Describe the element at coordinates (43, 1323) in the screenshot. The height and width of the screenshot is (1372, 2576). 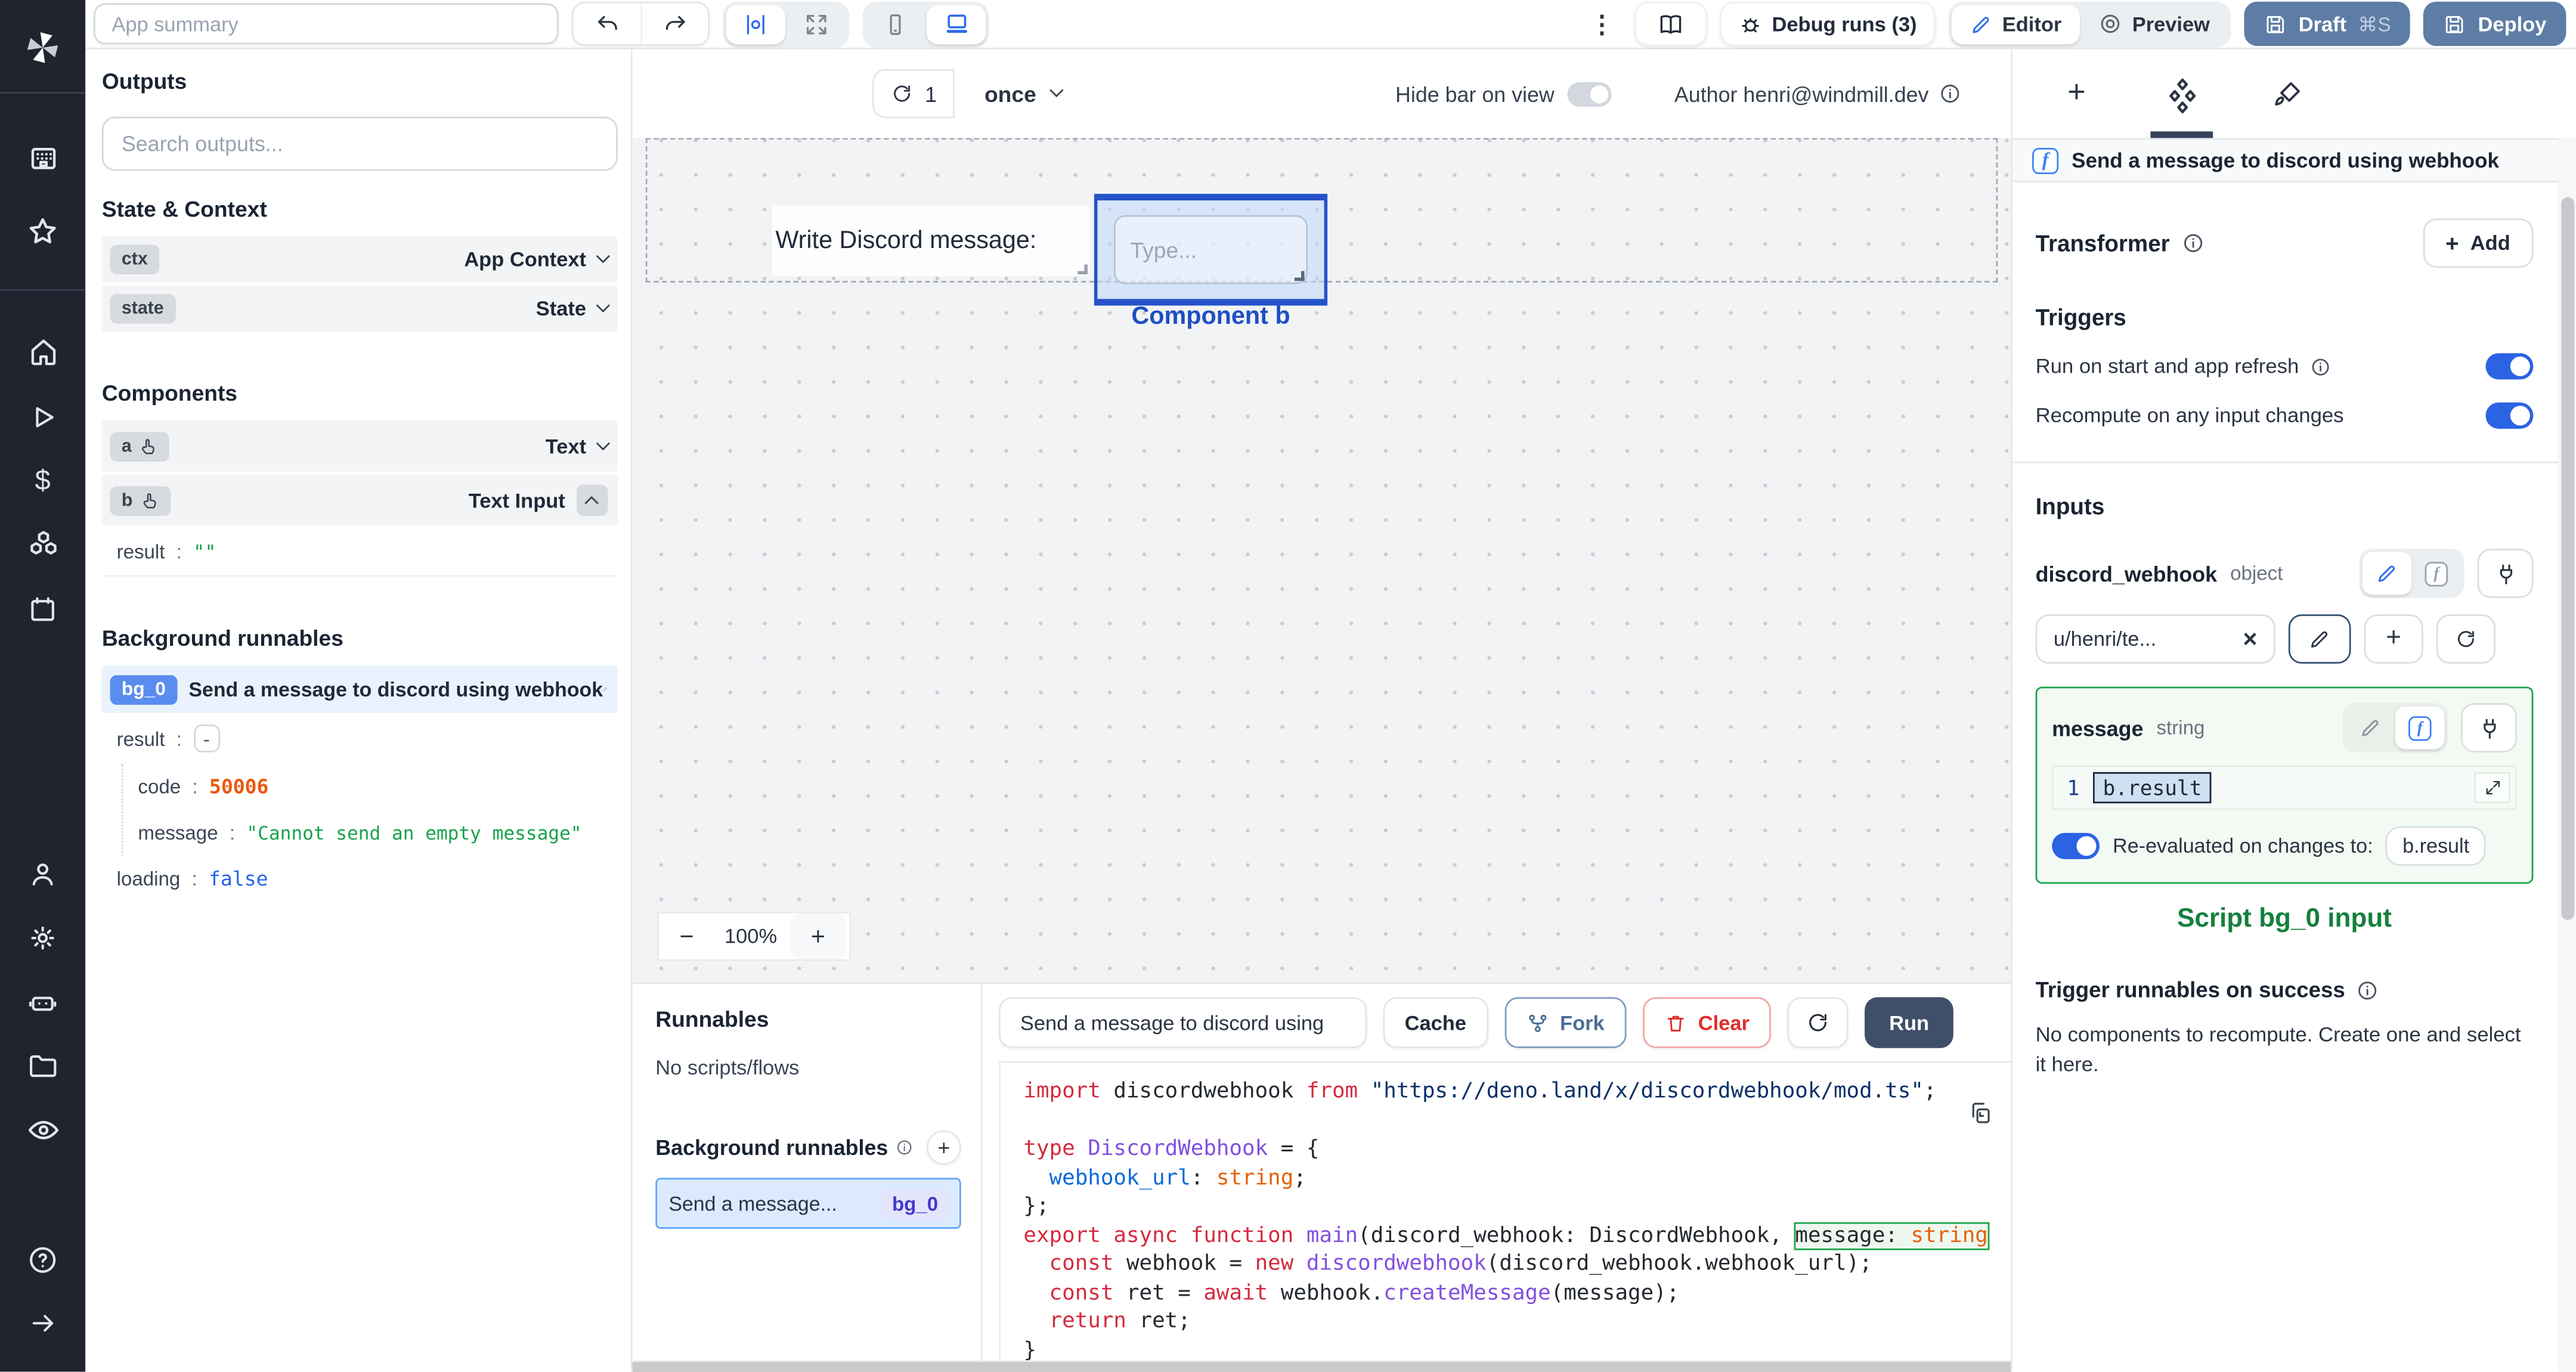
I see `collapse-arrow-icon` at that location.